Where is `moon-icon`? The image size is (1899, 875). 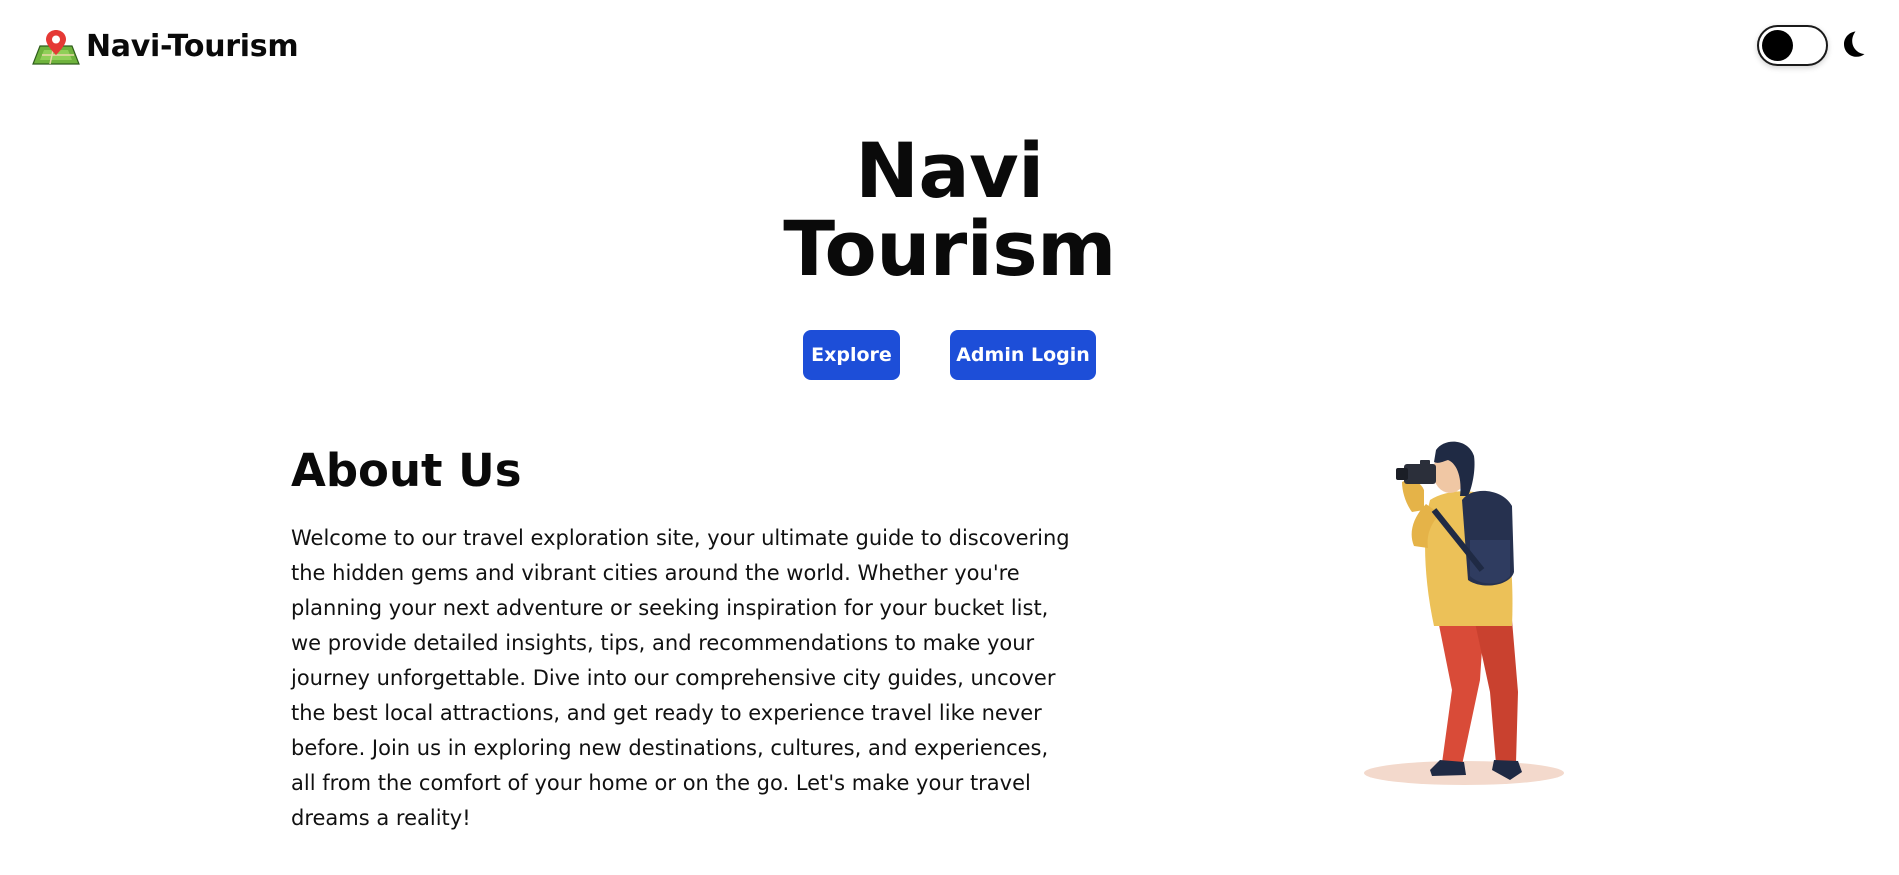
moon-icon is located at coordinates (1857, 45).